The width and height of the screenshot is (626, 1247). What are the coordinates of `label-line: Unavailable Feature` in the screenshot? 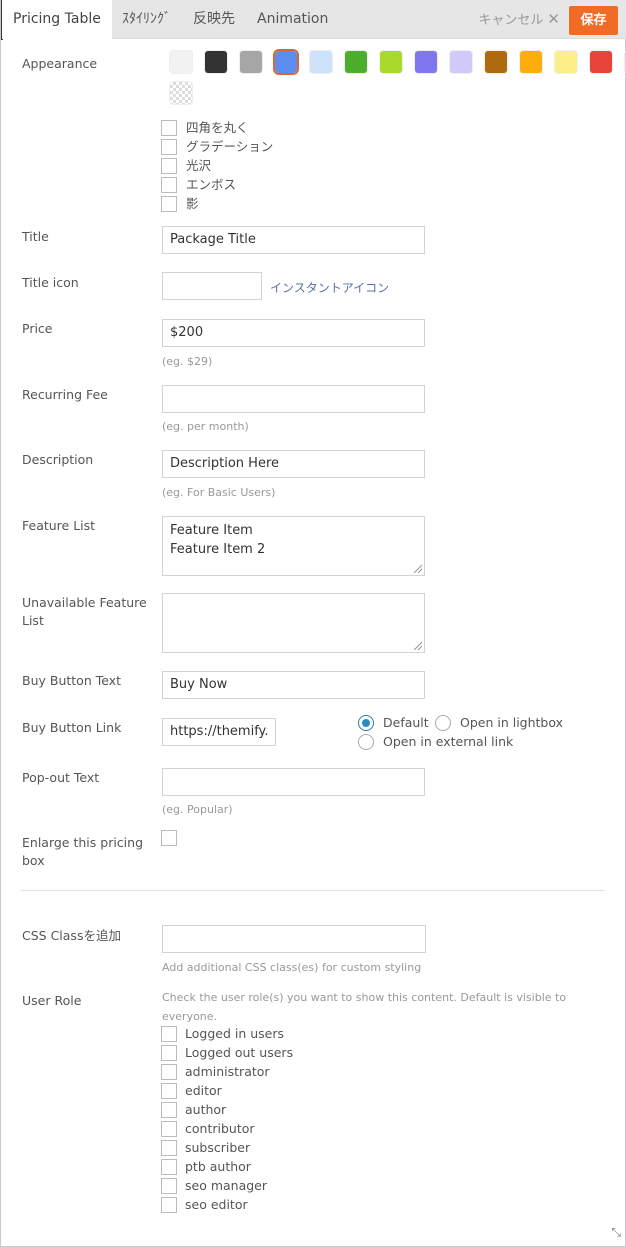 It's located at (84, 602).